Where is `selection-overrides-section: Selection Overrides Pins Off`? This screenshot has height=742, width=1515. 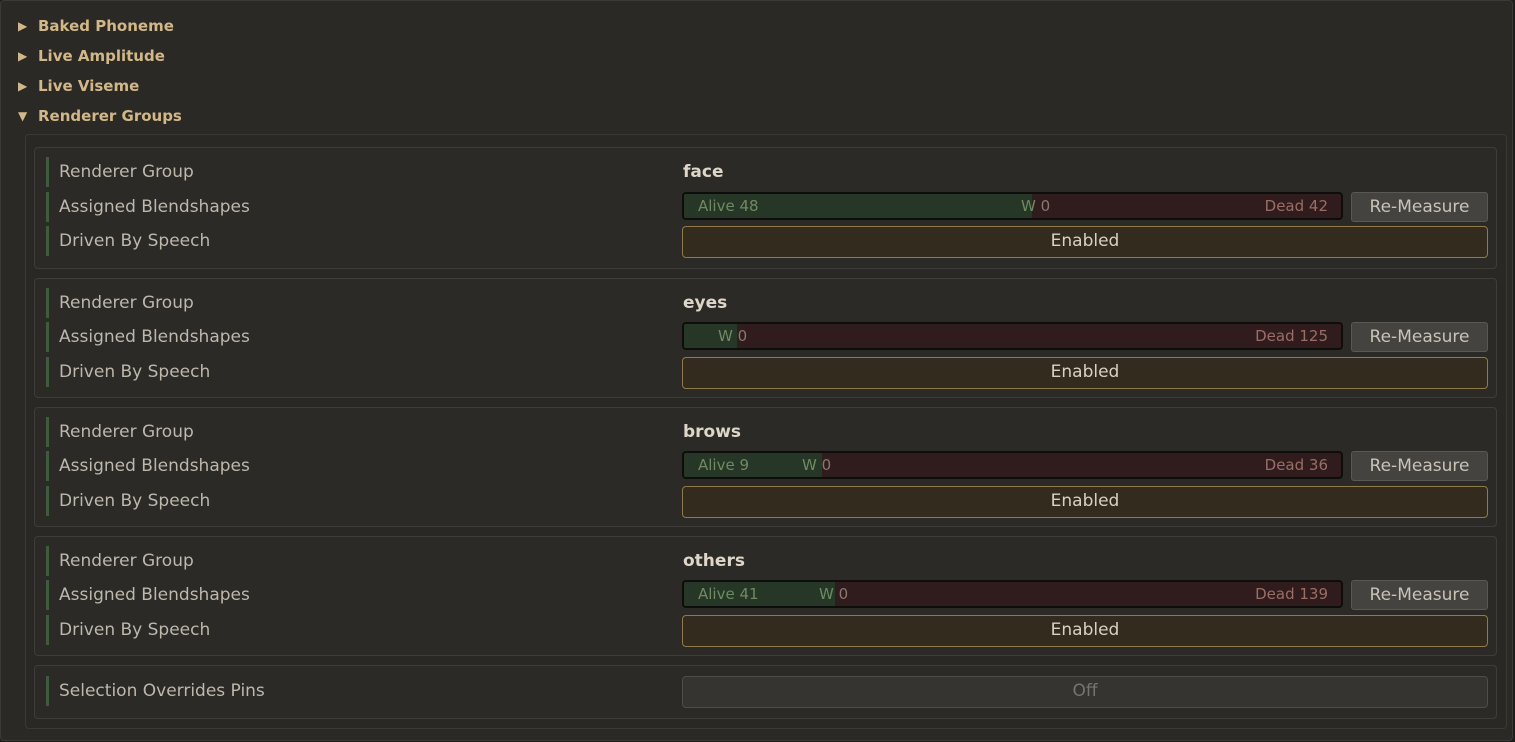
selection-overrides-section: Selection Overrides Pins Off is located at coordinates (765, 692).